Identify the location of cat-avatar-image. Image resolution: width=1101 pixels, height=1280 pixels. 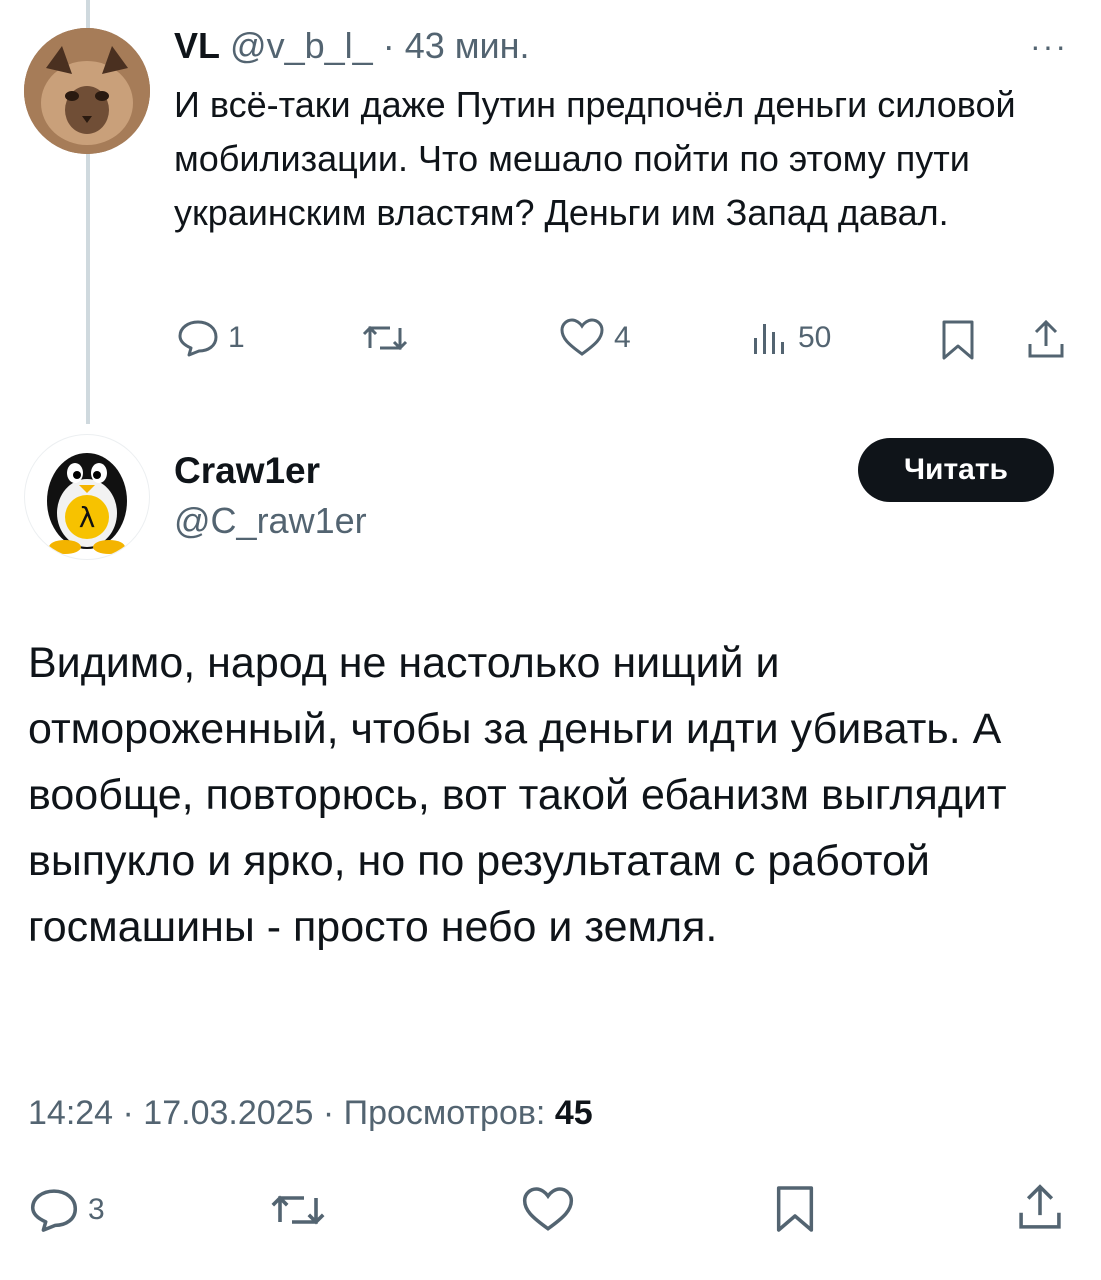
(87, 91).